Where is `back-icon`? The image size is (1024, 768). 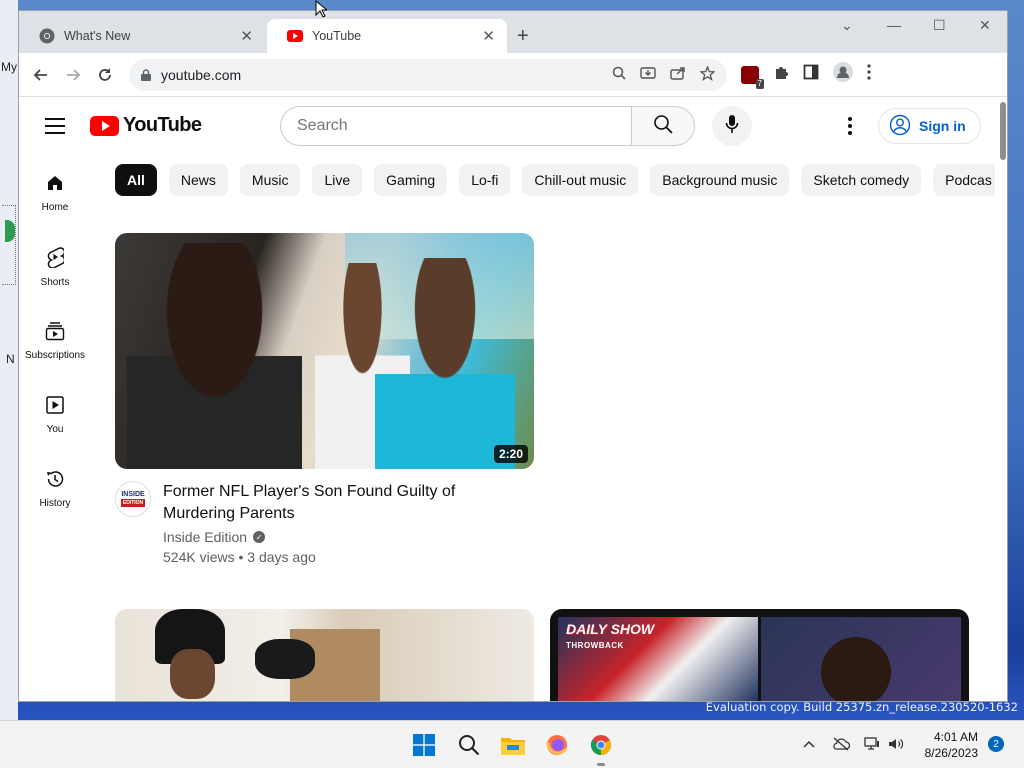 back-icon is located at coordinates (41, 75).